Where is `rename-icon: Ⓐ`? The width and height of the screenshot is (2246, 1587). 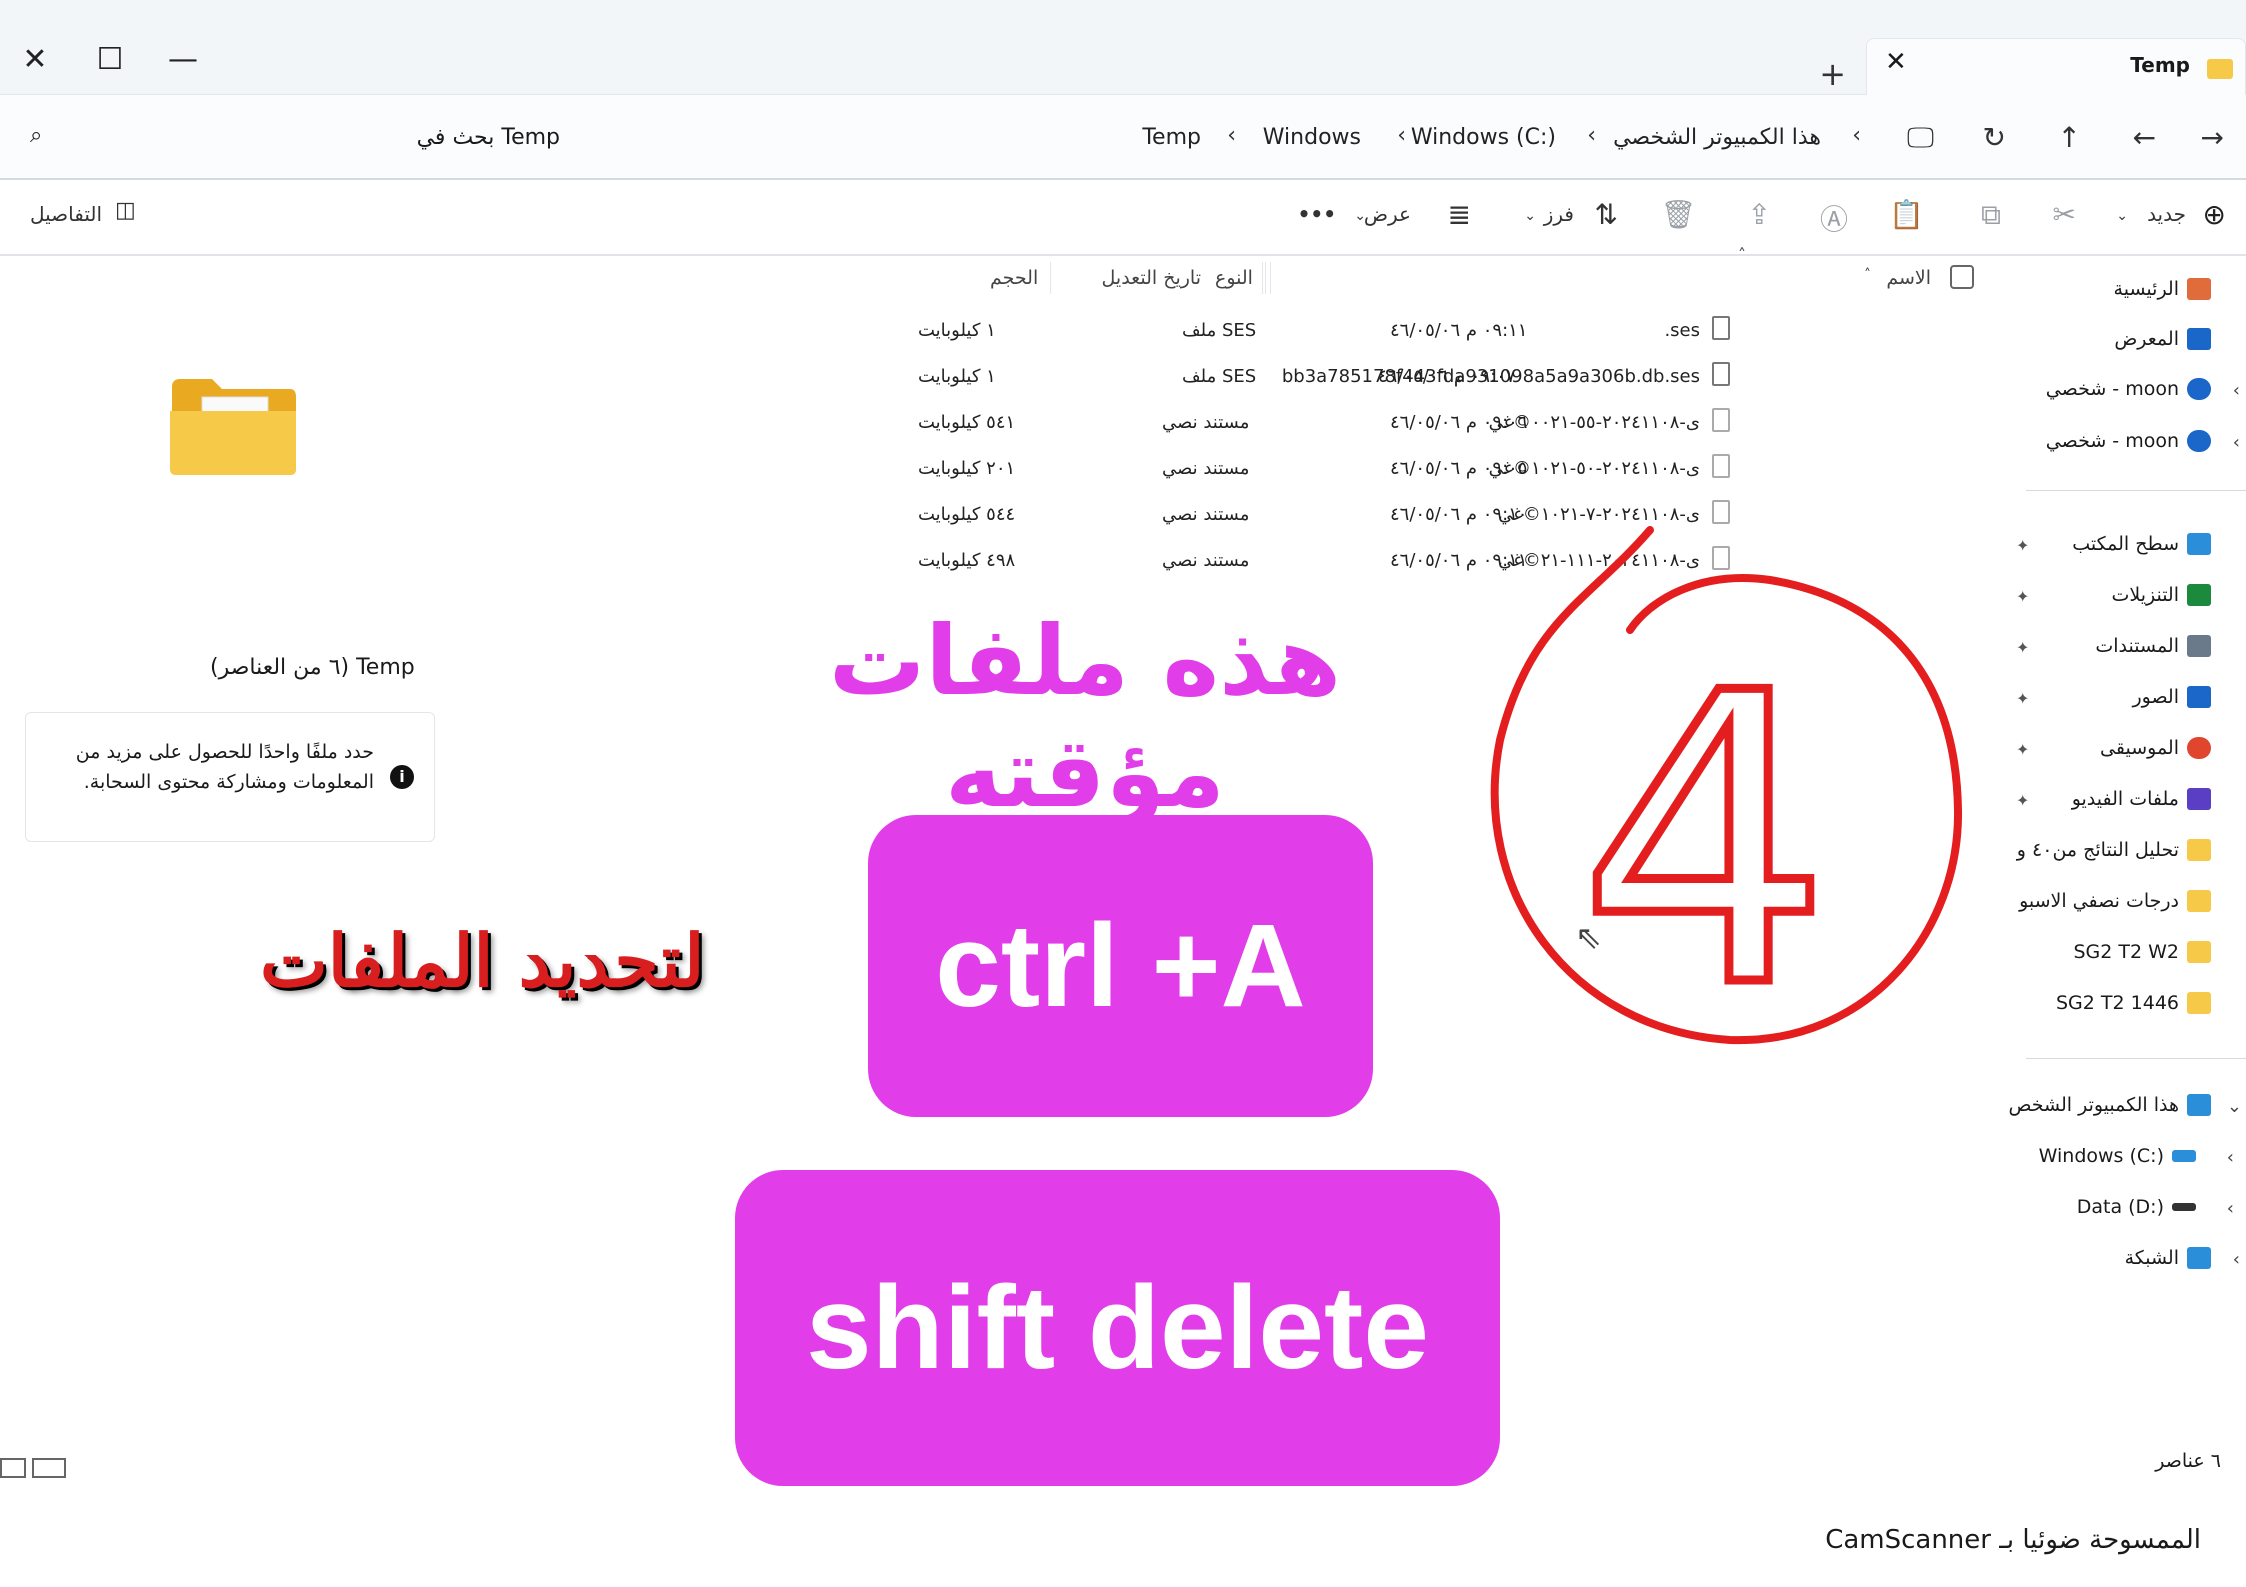
rename-icon: Ⓐ is located at coordinates (1834, 218).